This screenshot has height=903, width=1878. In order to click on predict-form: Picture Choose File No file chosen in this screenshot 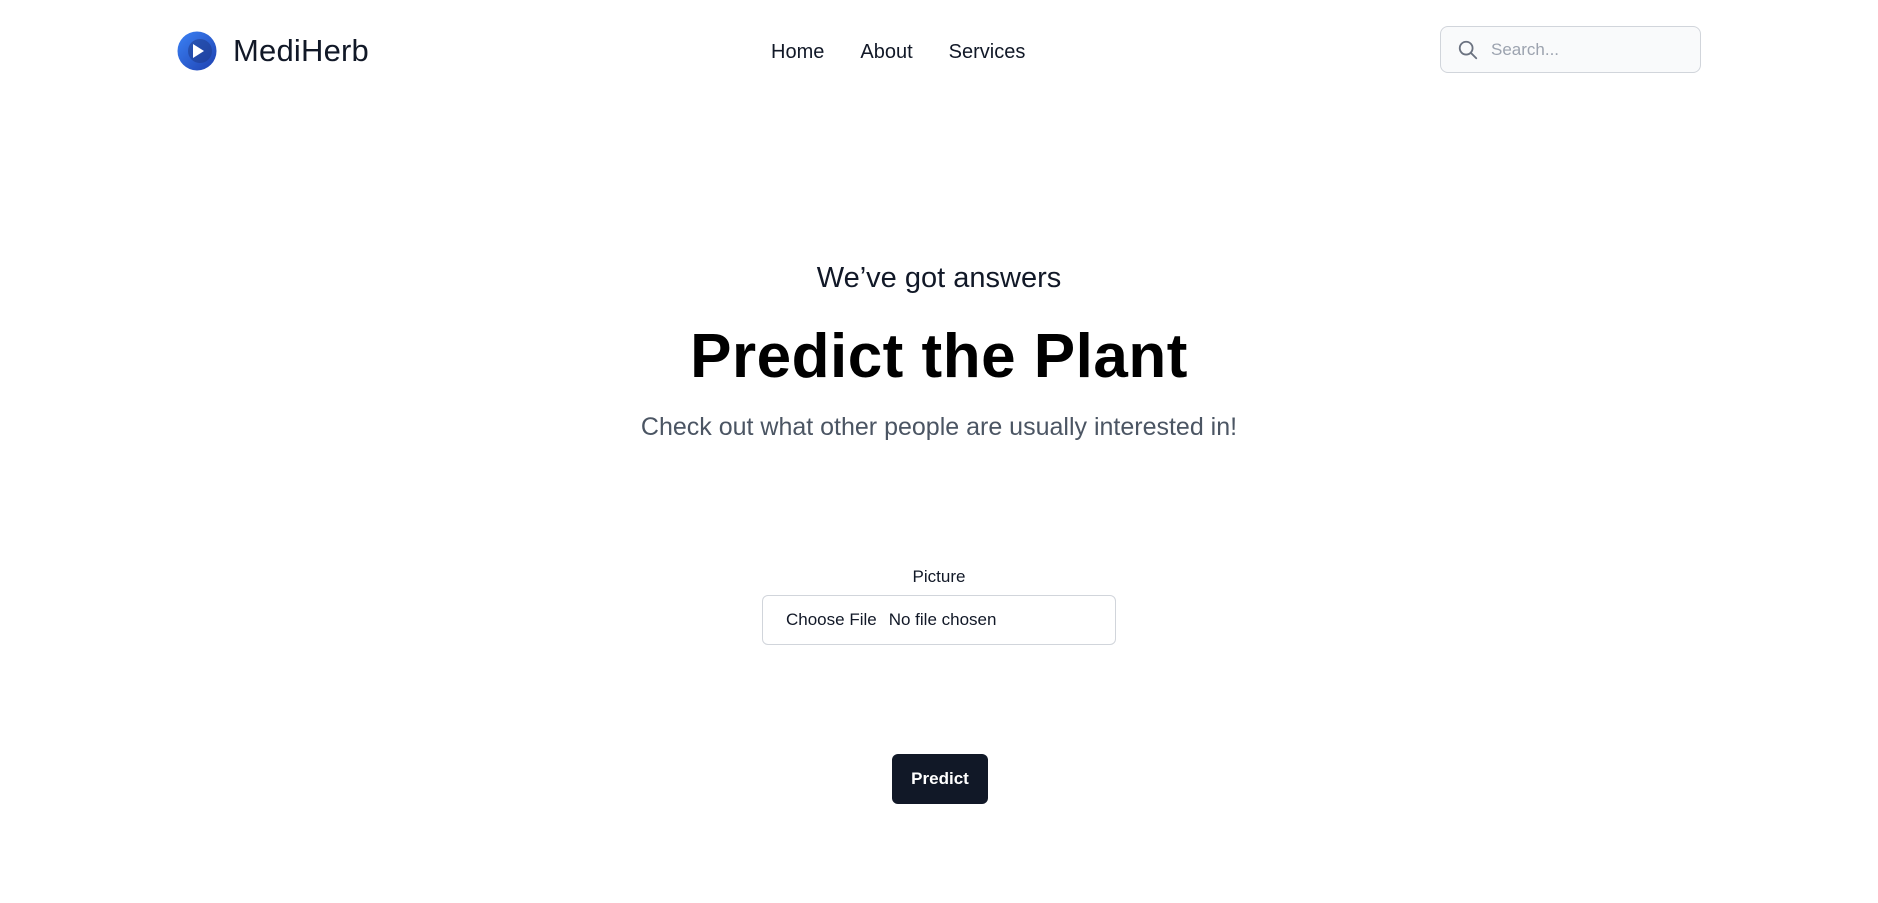, I will do `click(939, 605)`.